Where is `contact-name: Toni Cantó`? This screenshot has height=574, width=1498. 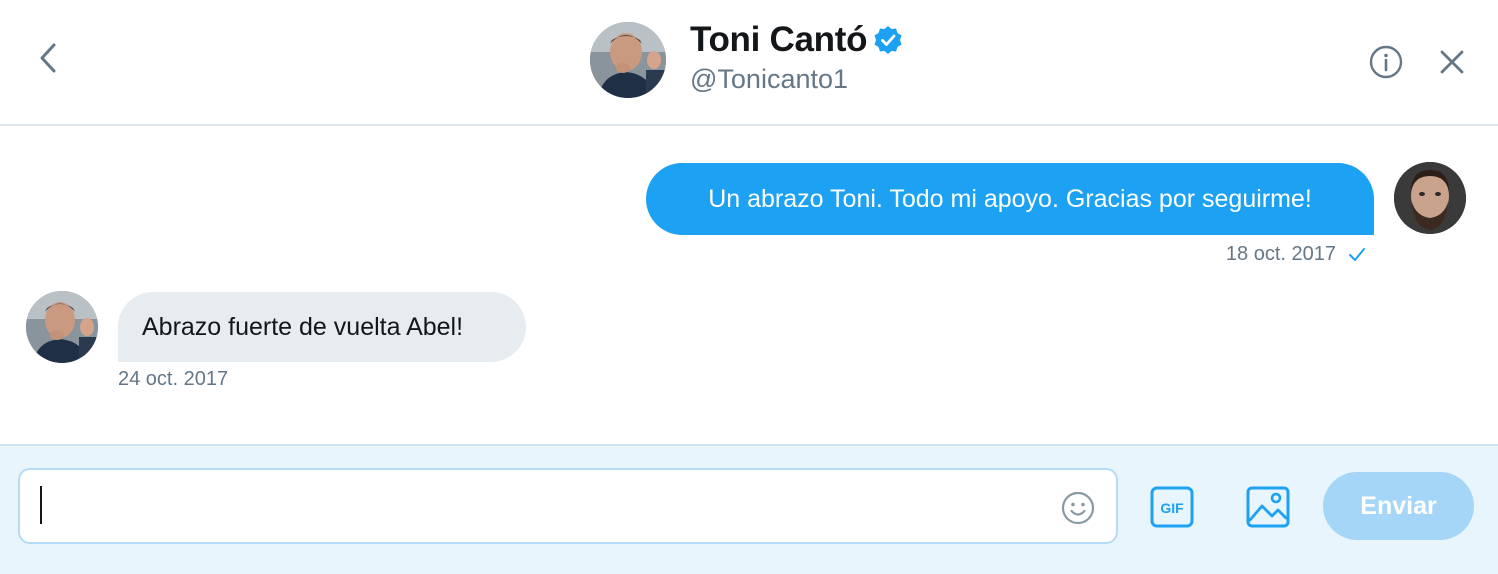 contact-name: Toni Cantó is located at coordinates (796, 40).